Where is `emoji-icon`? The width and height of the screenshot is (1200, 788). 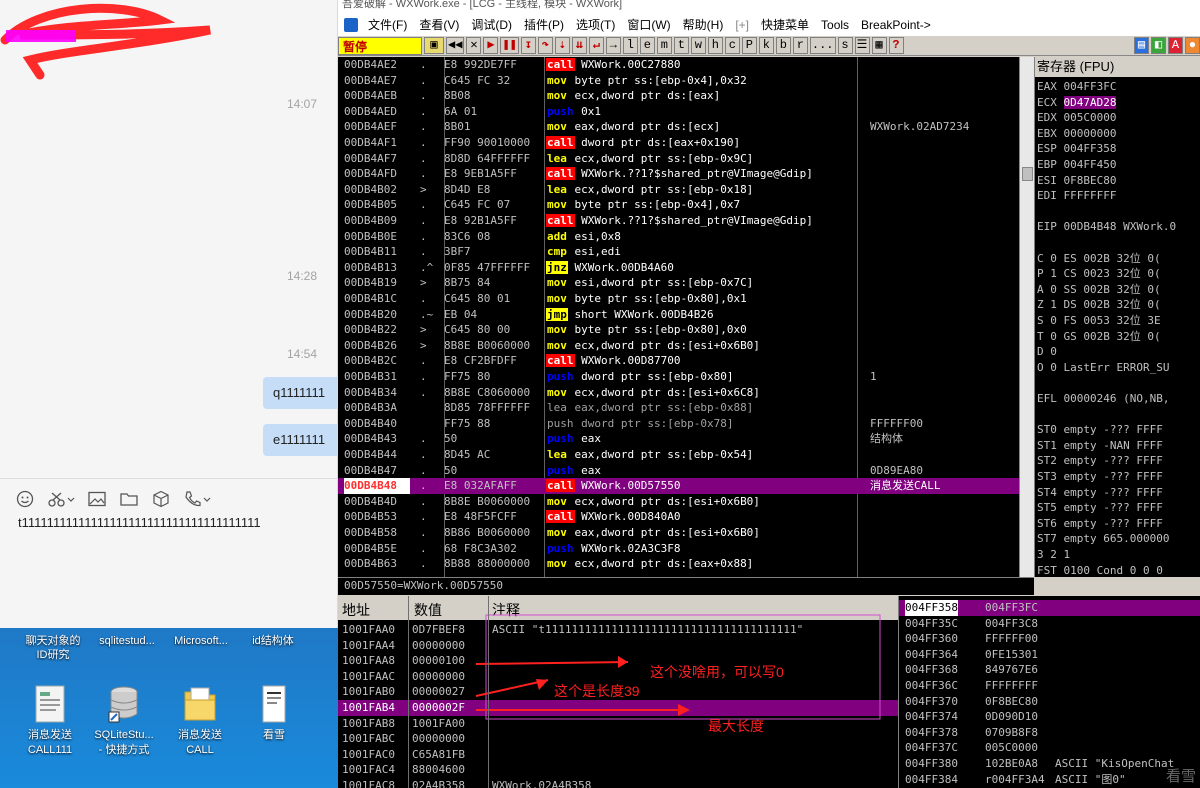
emoji-icon is located at coordinates (25, 499).